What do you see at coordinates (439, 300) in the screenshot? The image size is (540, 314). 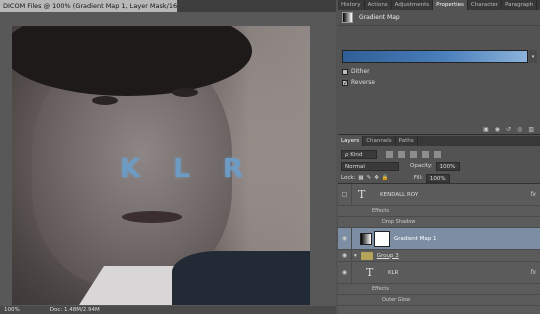 I see `layer-outer-glow: Outer Glow` at bounding box center [439, 300].